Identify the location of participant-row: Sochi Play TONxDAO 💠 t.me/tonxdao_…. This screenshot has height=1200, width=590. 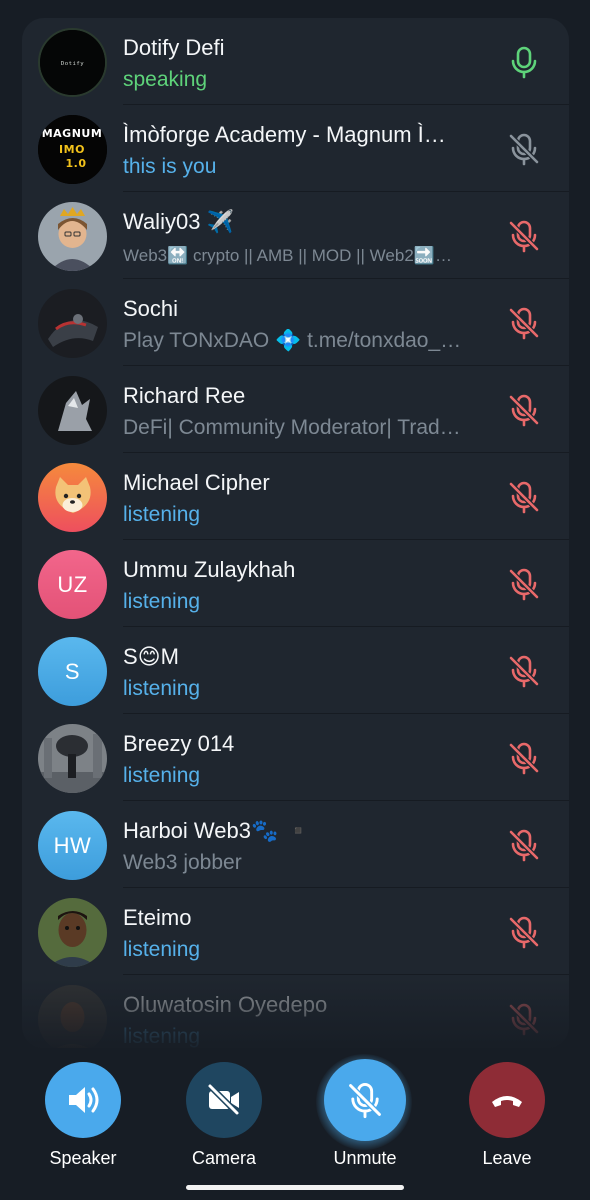
(295, 322).